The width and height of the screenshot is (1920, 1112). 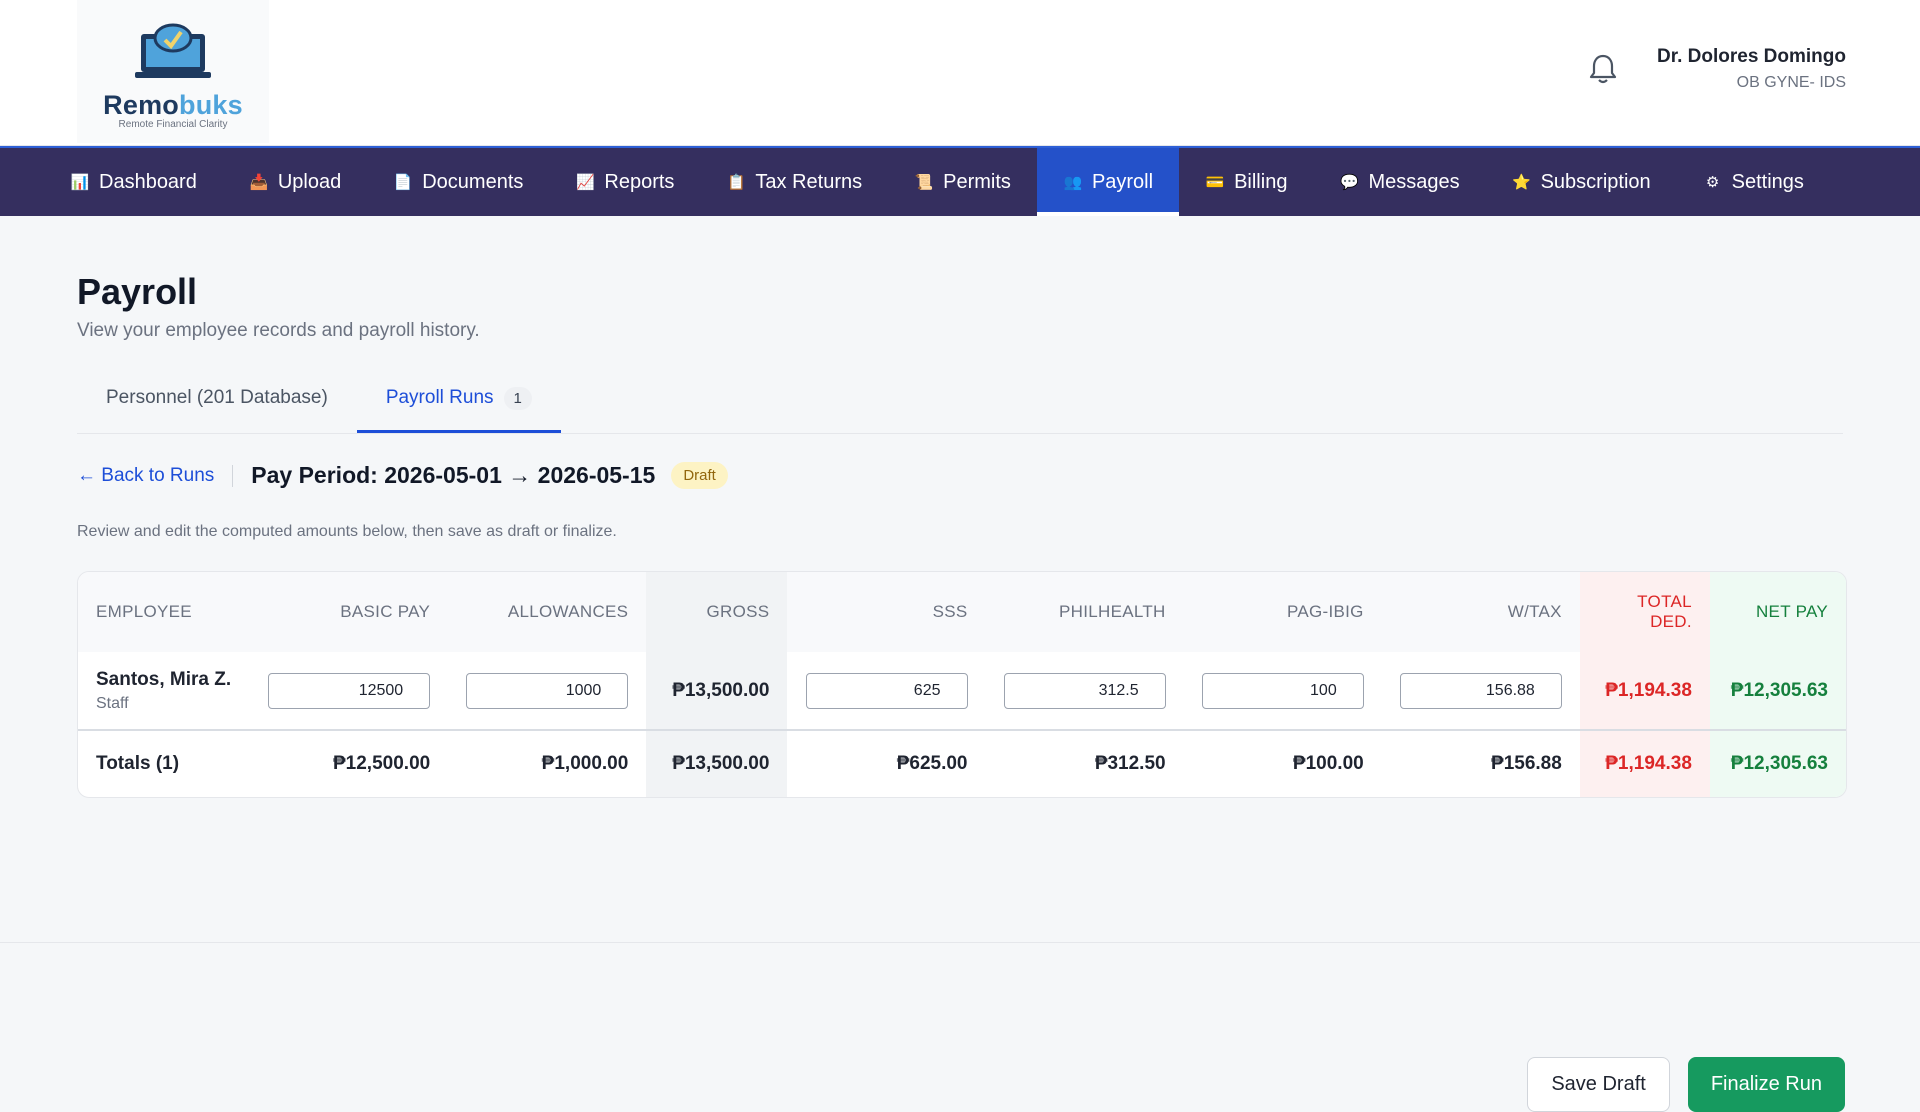 What do you see at coordinates (886, 612) in the screenshot?
I see `col-header-sss: SSS` at bounding box center [886, 612].